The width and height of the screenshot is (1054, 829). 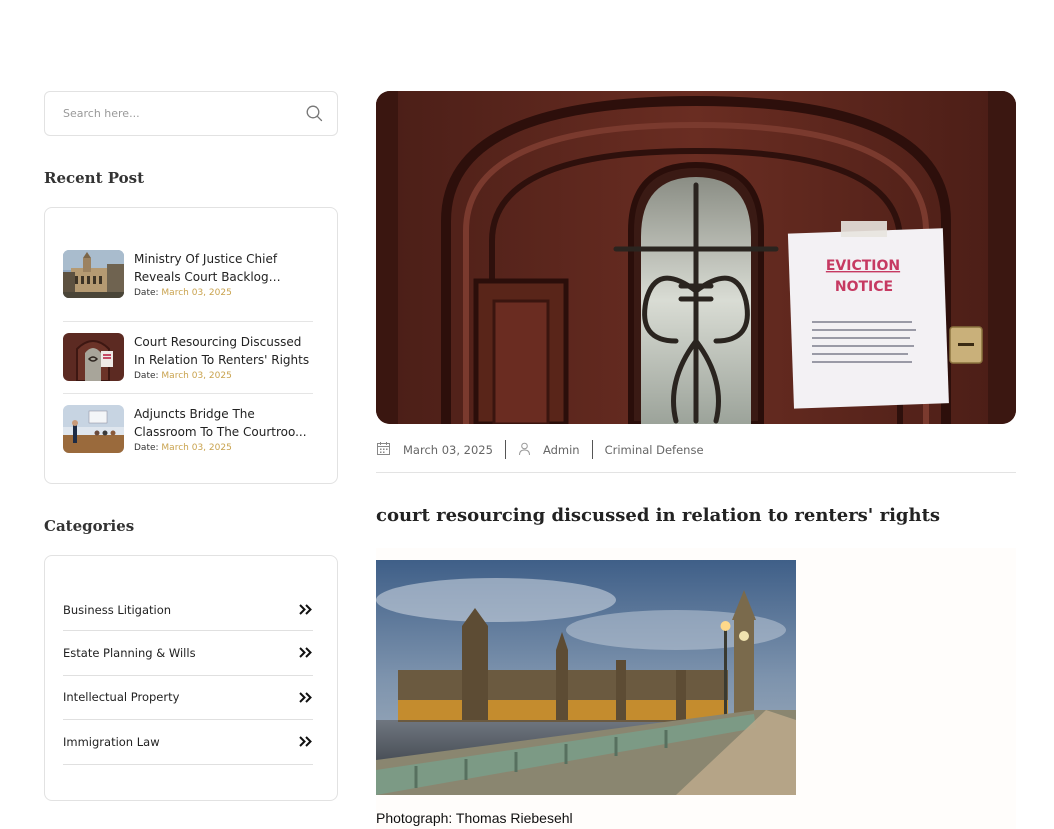 What do you see at coordinates (586, 677) in the screenshot?
I see `article-photo-parliament` at bounding box center [586, 677].